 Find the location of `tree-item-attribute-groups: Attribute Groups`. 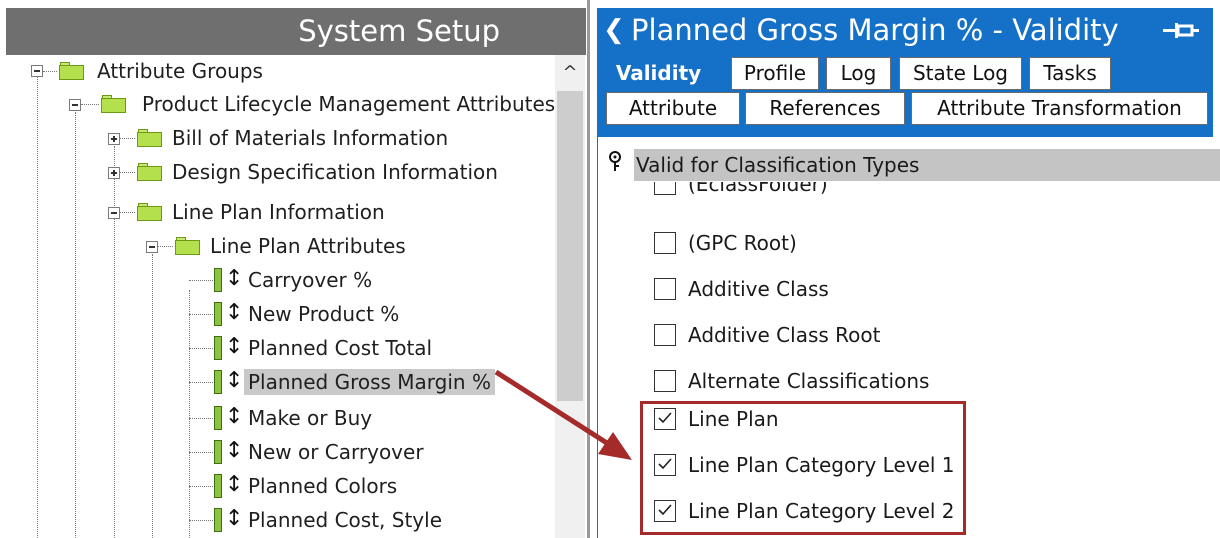

tree-item-attribute-groups: Attribute Groups is located at coordinates (180, 71).